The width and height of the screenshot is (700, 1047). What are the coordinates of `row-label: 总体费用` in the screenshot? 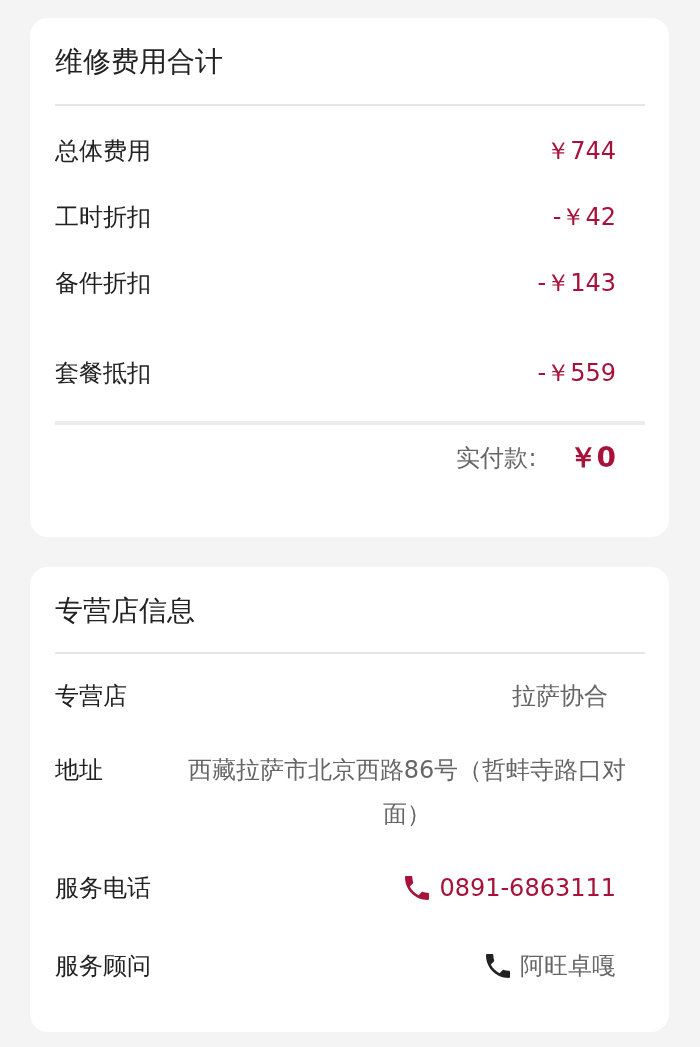 It's located at (103, 151).